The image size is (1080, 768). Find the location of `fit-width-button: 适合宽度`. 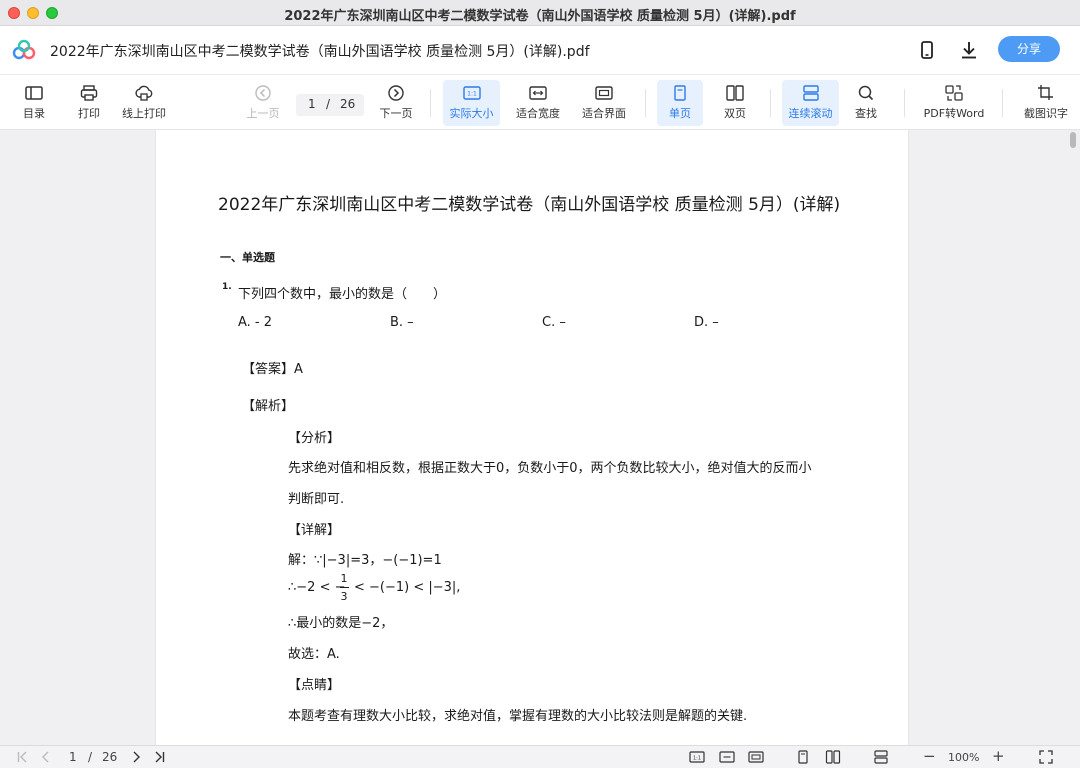

fit-width-button: 适合宽度 is located at coordinates (538, 103).